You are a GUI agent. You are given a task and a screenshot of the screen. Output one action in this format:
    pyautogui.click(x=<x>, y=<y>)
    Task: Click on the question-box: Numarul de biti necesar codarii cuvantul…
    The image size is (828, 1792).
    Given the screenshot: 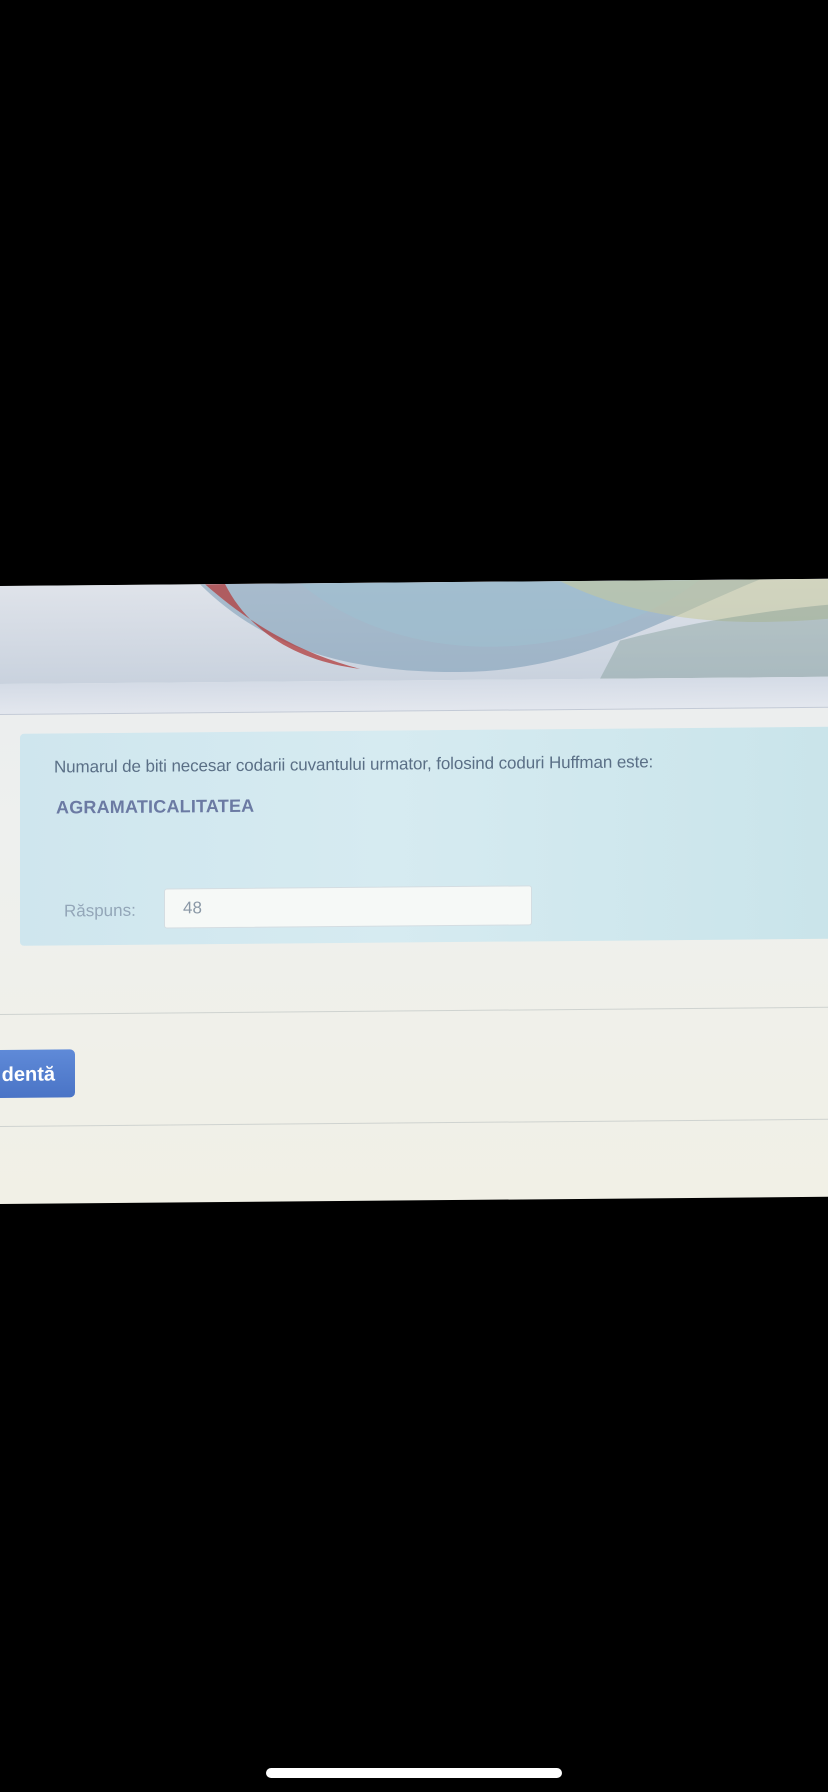 What is the action you would take?
    pyautogui.click(x=424, y=836)
    